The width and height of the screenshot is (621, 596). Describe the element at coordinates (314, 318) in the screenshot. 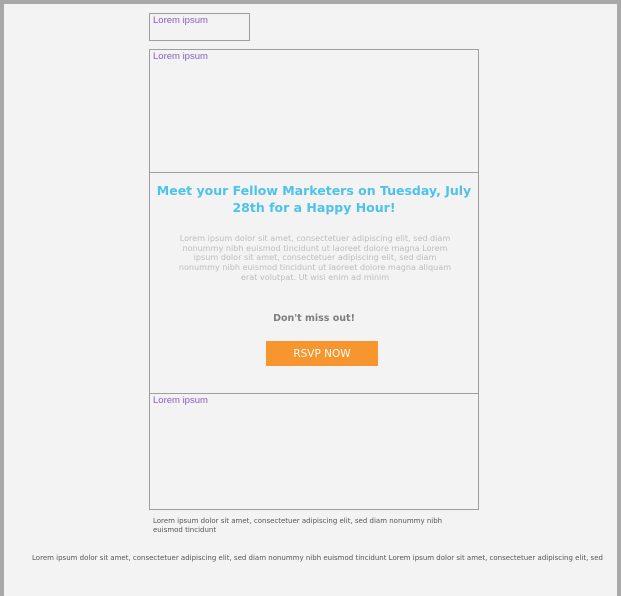

I see `cta-intro: Don't miss out!` at that location.